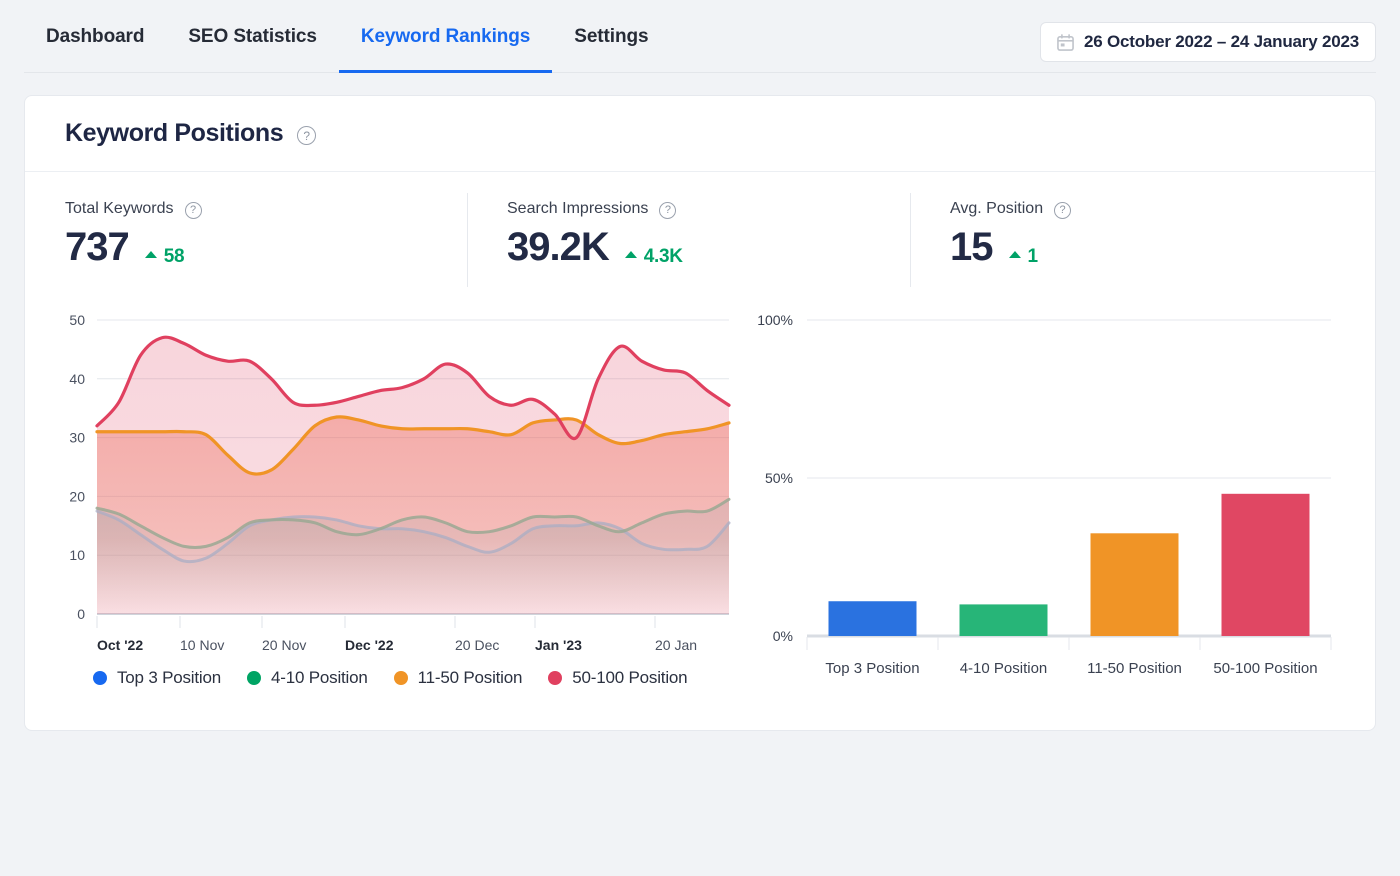  What do you see at coordinates (775, 320) in the screenshot?
I see `svg-text: 100%` at bounding box center [775, 320].